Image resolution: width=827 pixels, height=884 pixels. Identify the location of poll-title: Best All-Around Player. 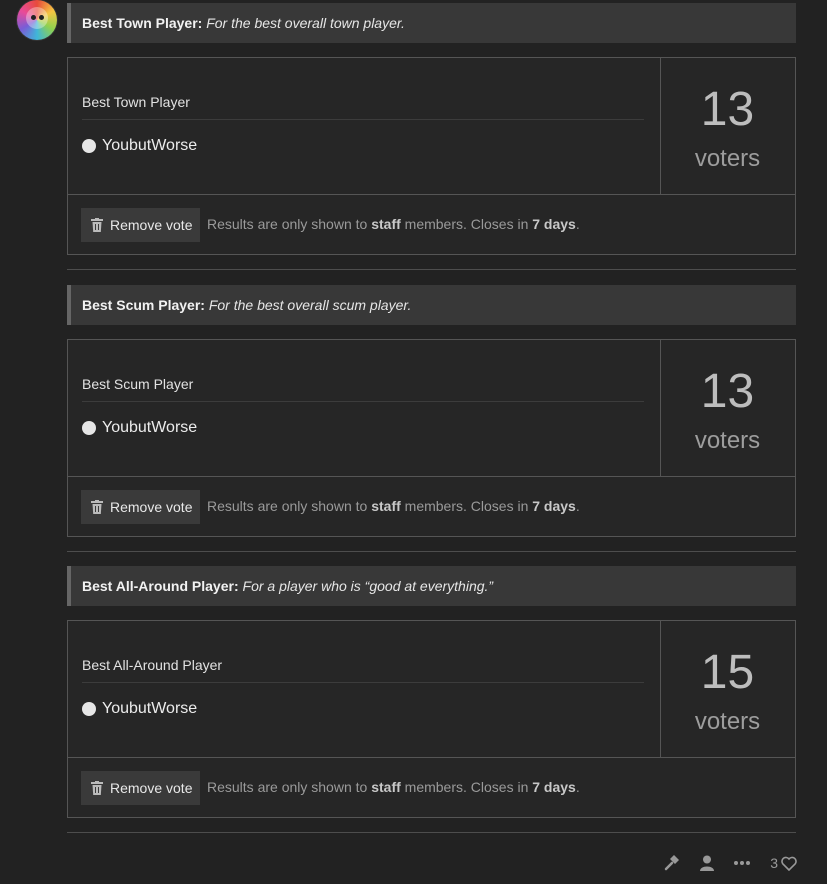
(152, 665).